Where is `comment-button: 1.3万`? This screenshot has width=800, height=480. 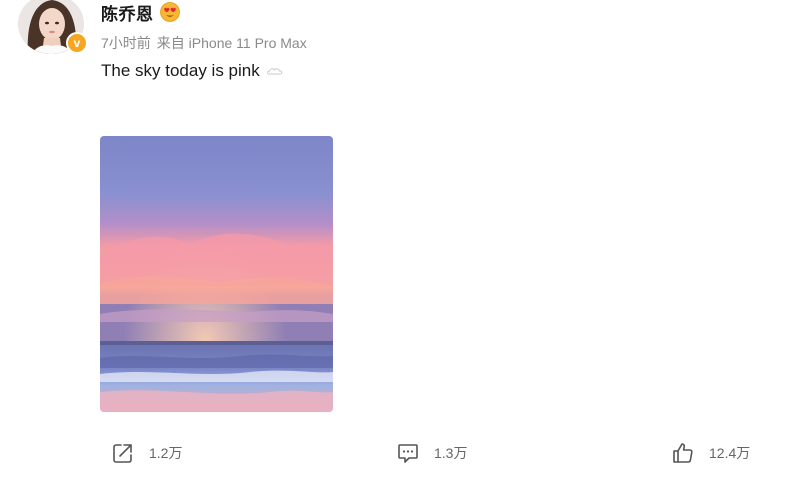
comment-button: 1.3万 is located at coordinates (431, 453).